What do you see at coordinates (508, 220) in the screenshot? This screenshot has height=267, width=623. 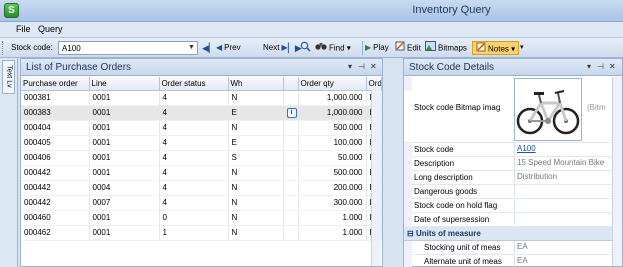 I see `property-row: Date of supersession` at bounding box center [508, 220].